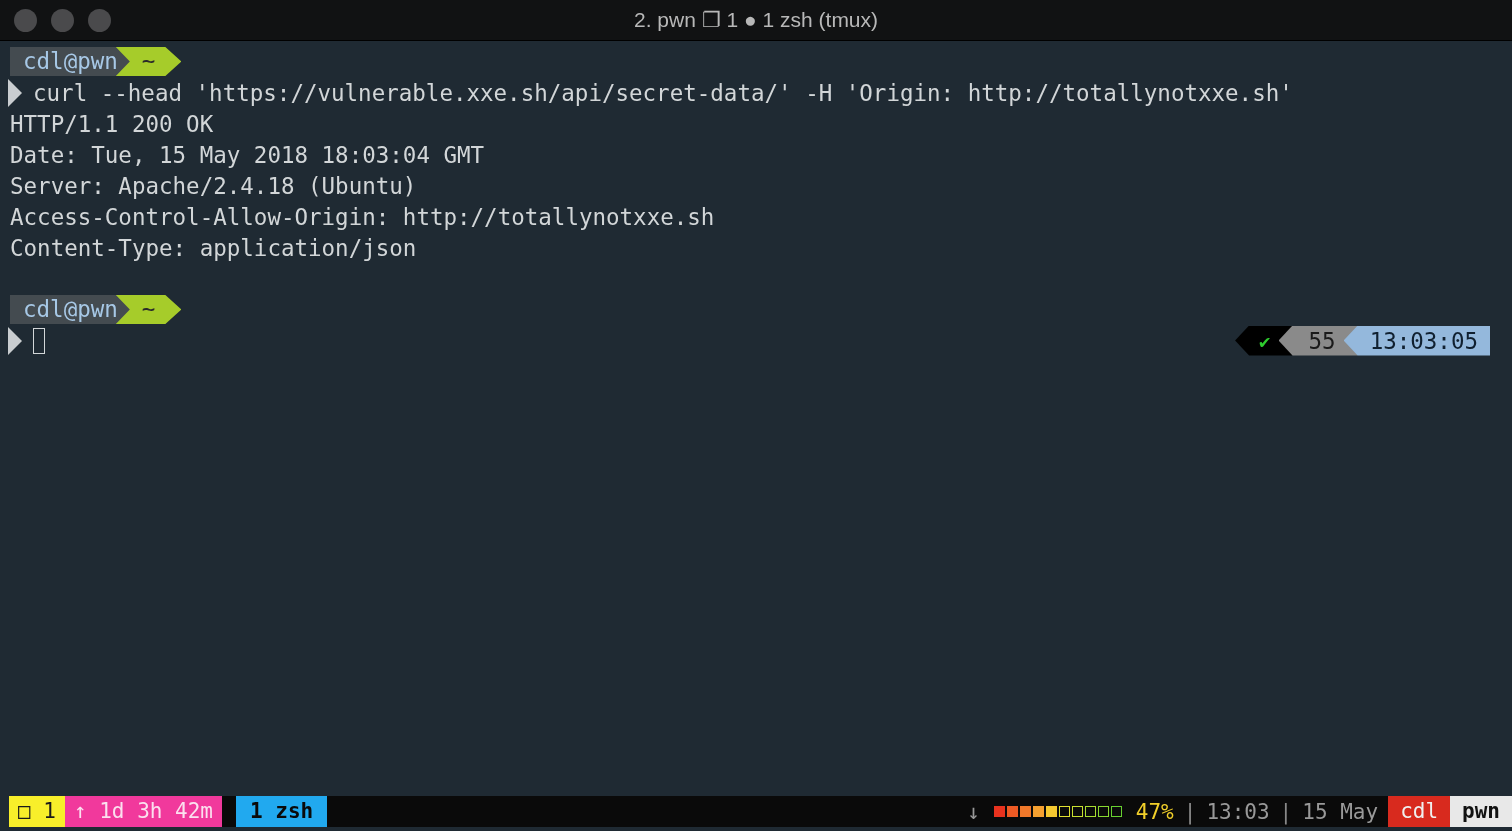 The width and height of the screenshot is (1512, 831). Describe the element at coordinates (25, 20) in the screenshot. I see `close-button` at that location.